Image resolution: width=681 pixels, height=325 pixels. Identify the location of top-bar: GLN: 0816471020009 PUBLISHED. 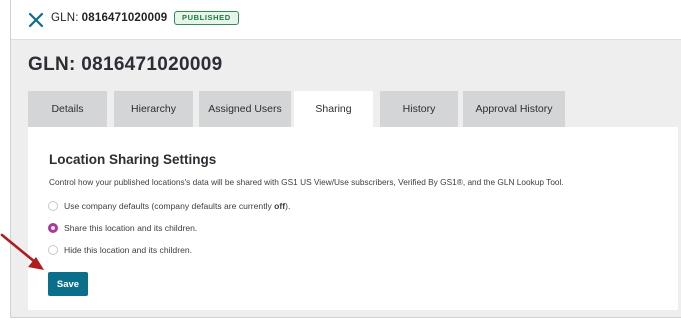
(346, 20).